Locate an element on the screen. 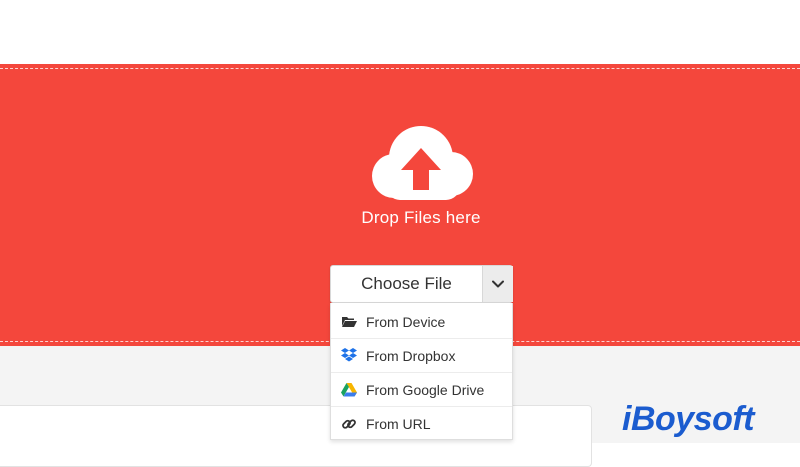  menu-item-from-google-drive: From Google Drive is located at coordinates (421, 390).